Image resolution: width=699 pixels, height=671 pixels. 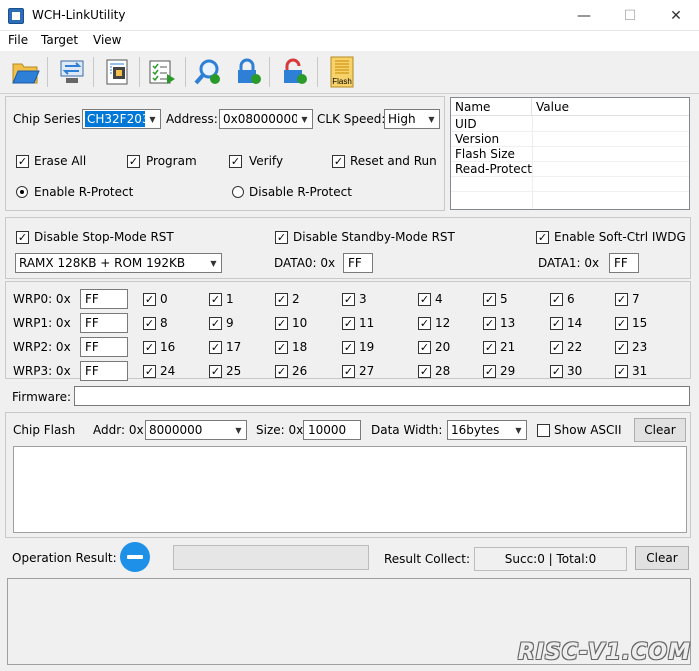 I want to click on disable-stop-rst-checkbox: ✓, so click(x=22, y=237).